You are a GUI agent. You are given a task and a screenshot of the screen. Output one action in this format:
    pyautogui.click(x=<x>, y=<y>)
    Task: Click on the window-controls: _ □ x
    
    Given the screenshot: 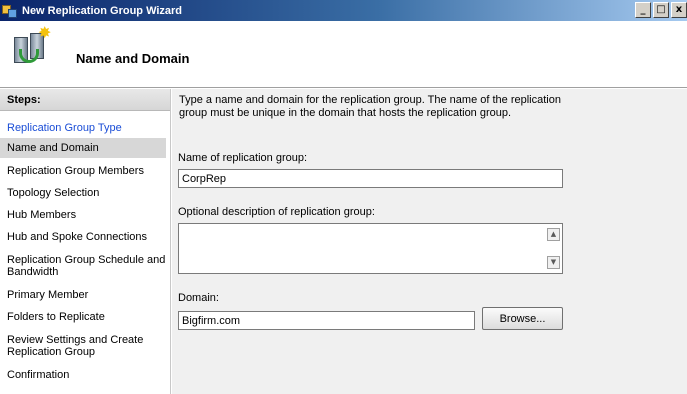 What is the action you would take?
    pyautogui.click(x=661, y=10)
    